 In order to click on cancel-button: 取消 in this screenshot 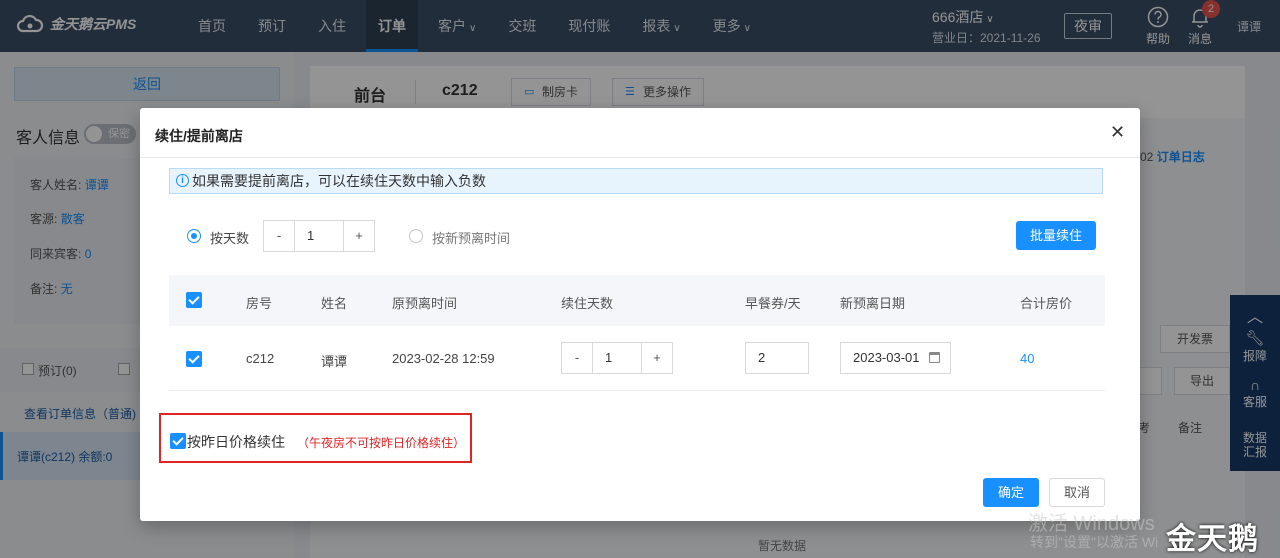, I will do `click(1077, 492)`.